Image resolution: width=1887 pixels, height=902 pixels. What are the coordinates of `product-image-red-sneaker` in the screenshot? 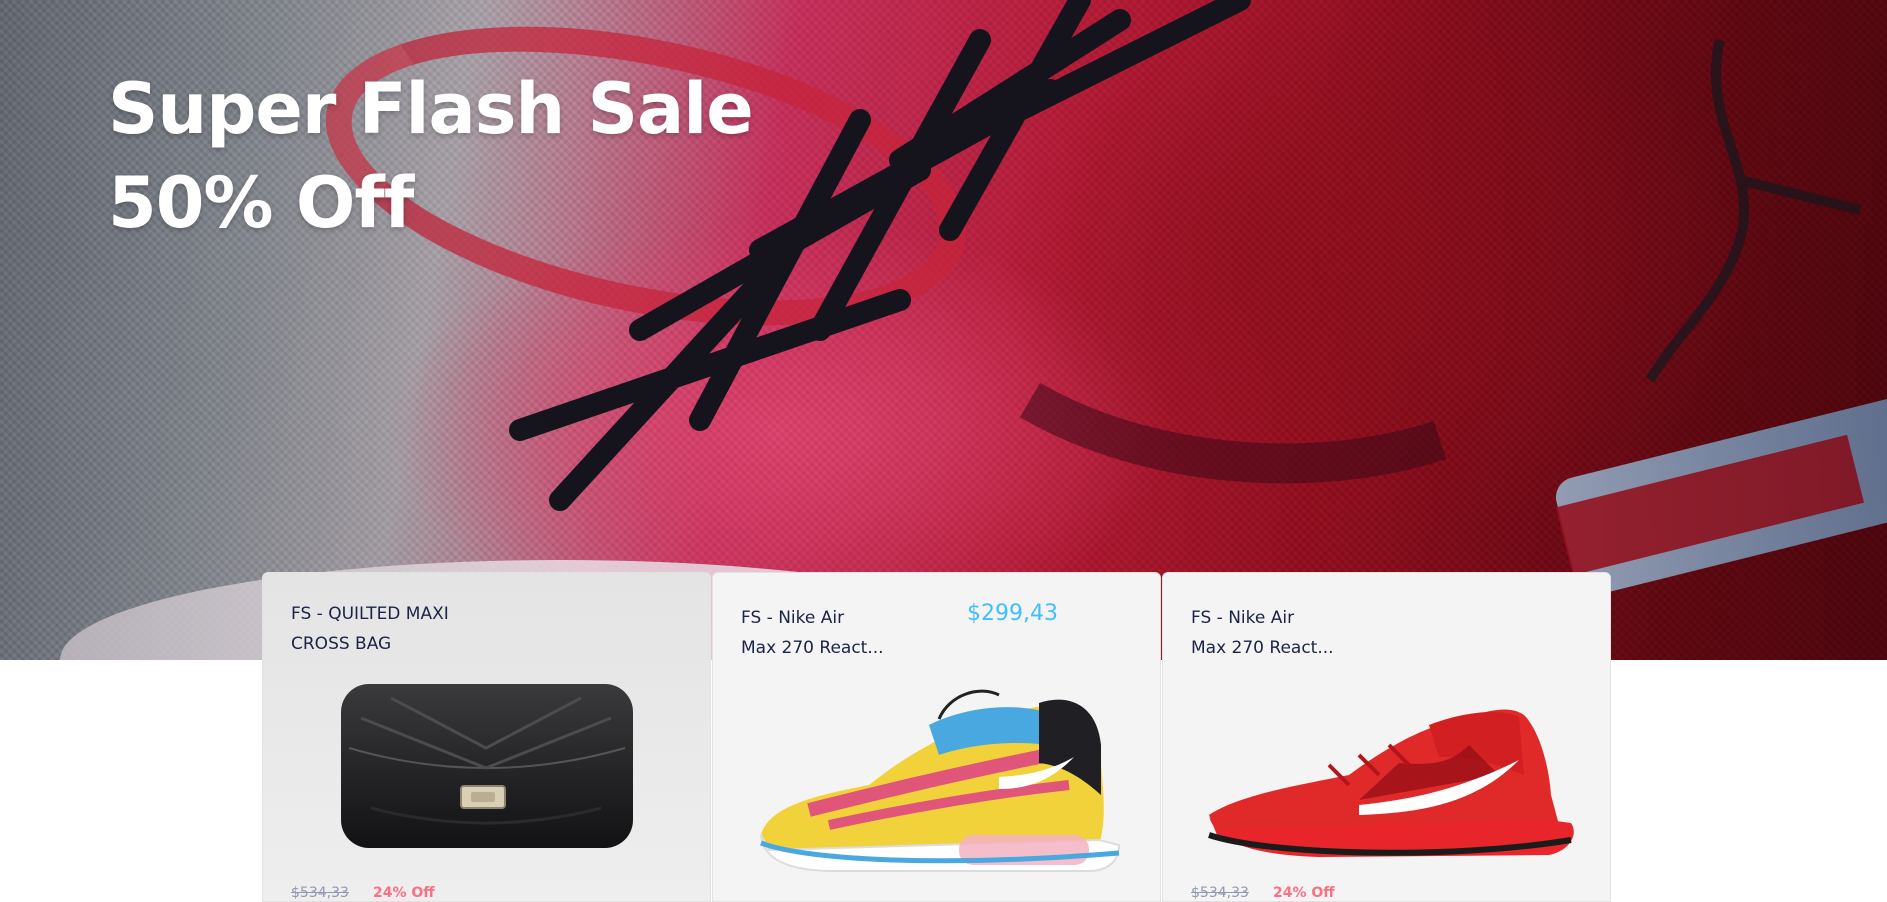 It's located at (1394, 795).